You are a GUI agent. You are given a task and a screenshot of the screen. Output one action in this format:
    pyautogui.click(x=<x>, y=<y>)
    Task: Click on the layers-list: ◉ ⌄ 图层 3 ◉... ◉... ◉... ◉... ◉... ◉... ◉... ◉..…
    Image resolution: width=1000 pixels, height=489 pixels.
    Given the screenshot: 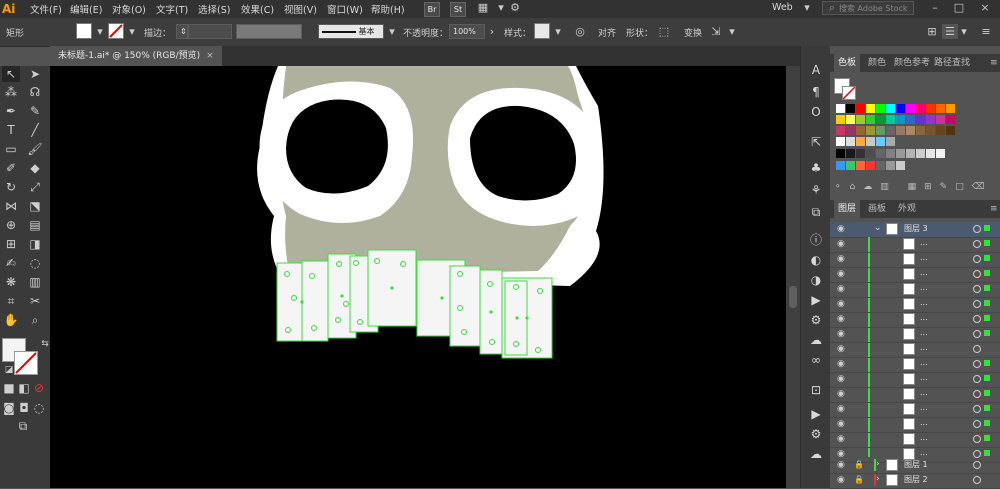 What is the action you would take?
    pyautogui.click(x=915, y=355)
    